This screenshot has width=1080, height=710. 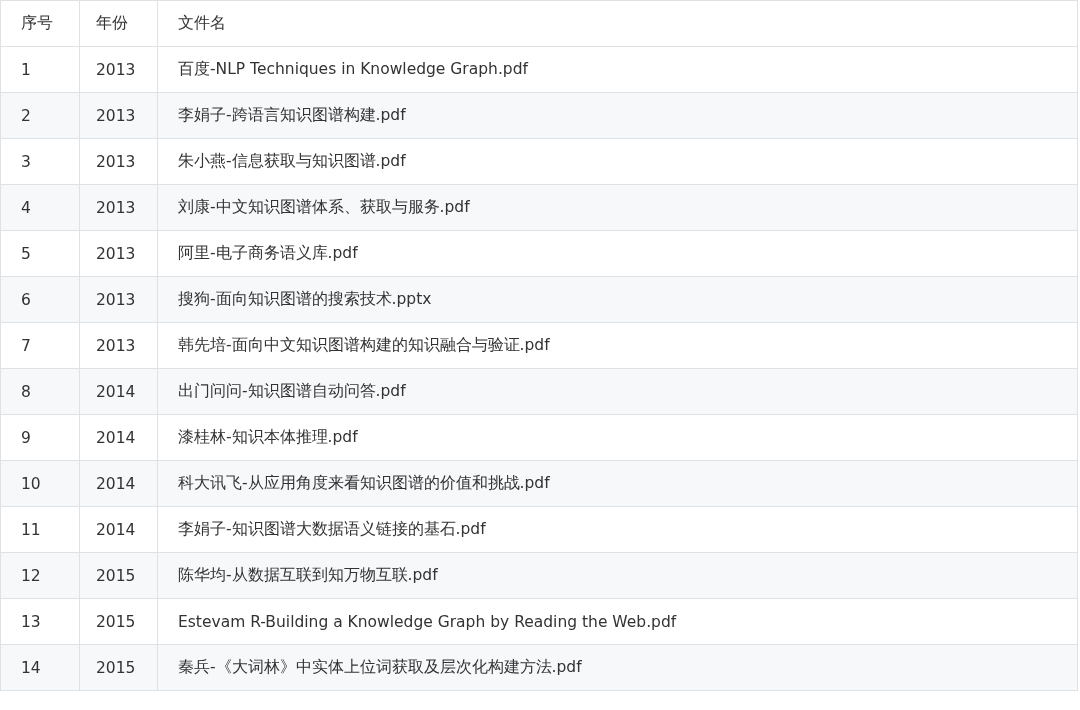 I want to click on table-cell: 朱小燕-信息获取与知识图谱.pdf, so click(x=617, y=161).